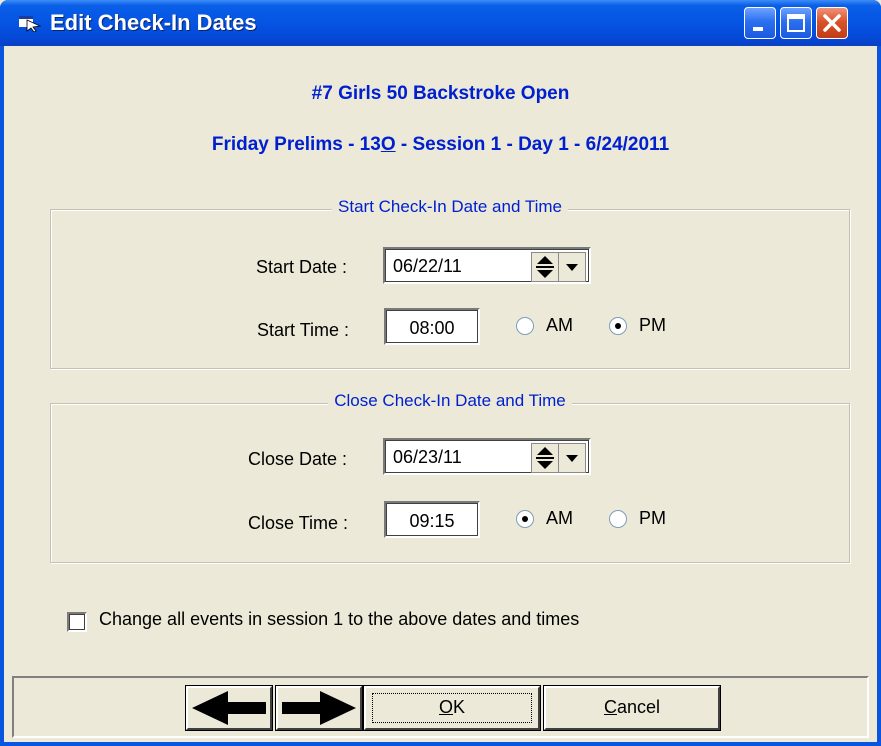  What do you see at coordinates (298, 523) in the screenshot?
I see `close-time-label: Close Time :` at bounding box center [298, 523].